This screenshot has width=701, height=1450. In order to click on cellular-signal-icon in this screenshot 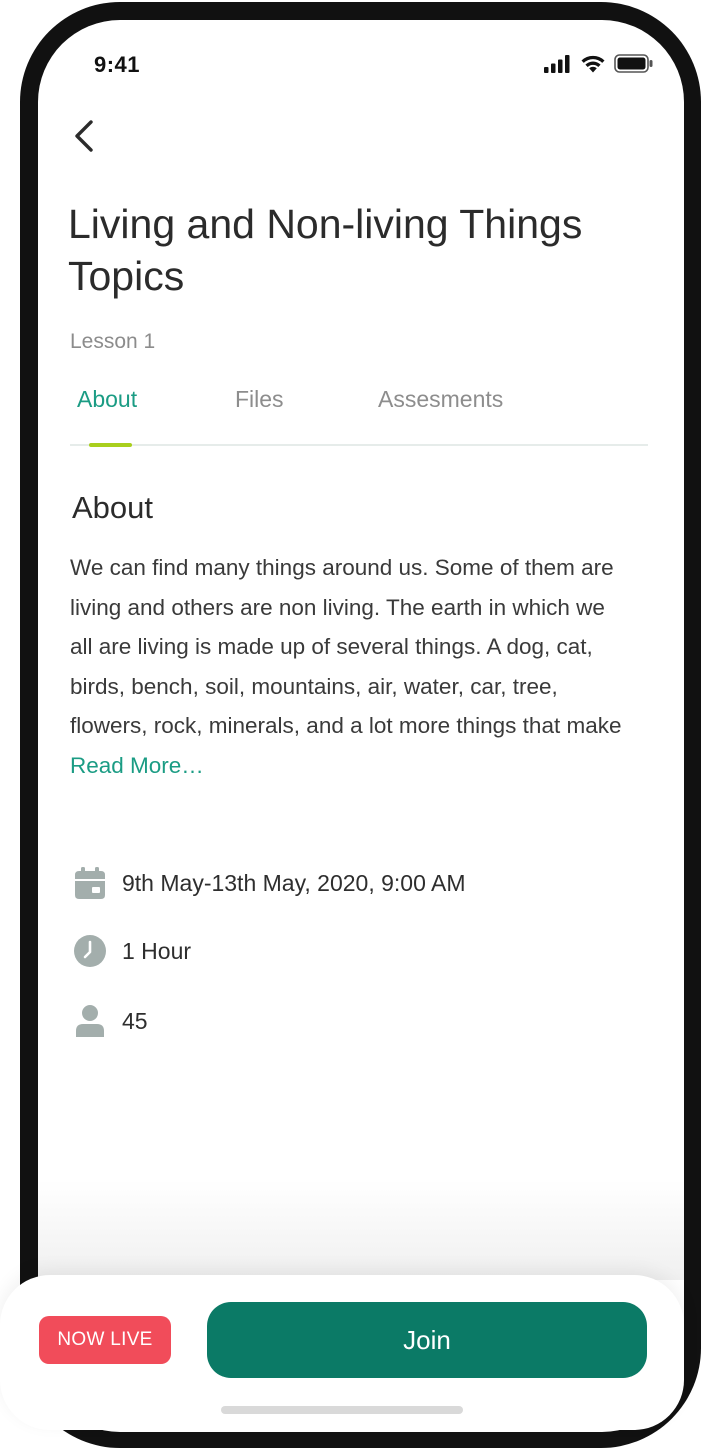, I will do `click(558, 66)`.